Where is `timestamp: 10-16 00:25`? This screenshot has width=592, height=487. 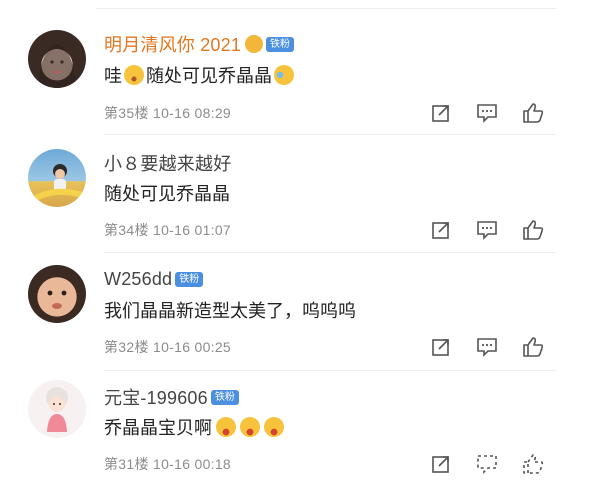 timestamp: 10-16 00:25 is located at coordinates (192, 347).